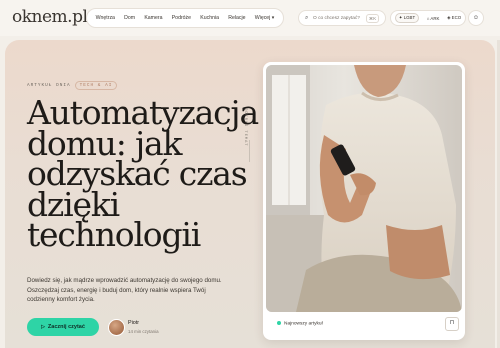  Describe the element at coordinates (476, 18) in the screenshot. I see `user-icon: ☺` at that location.